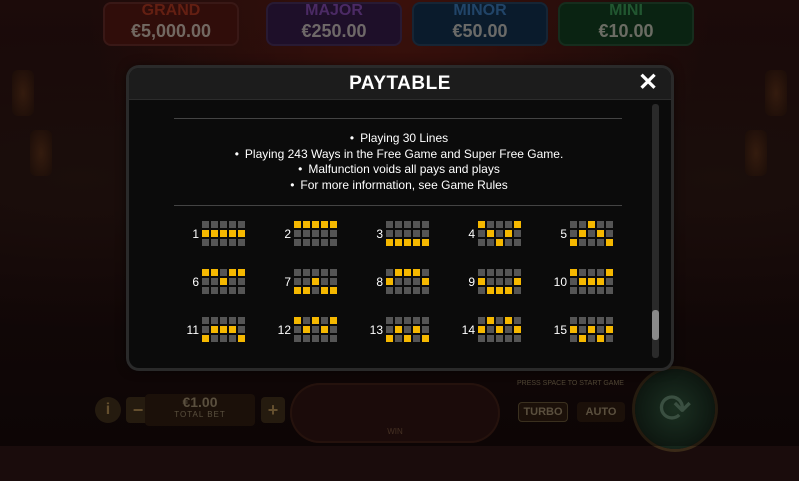 The width and height of the screenshot is (799, 481). I want to click on payline-number: 7, so click(287, 282).